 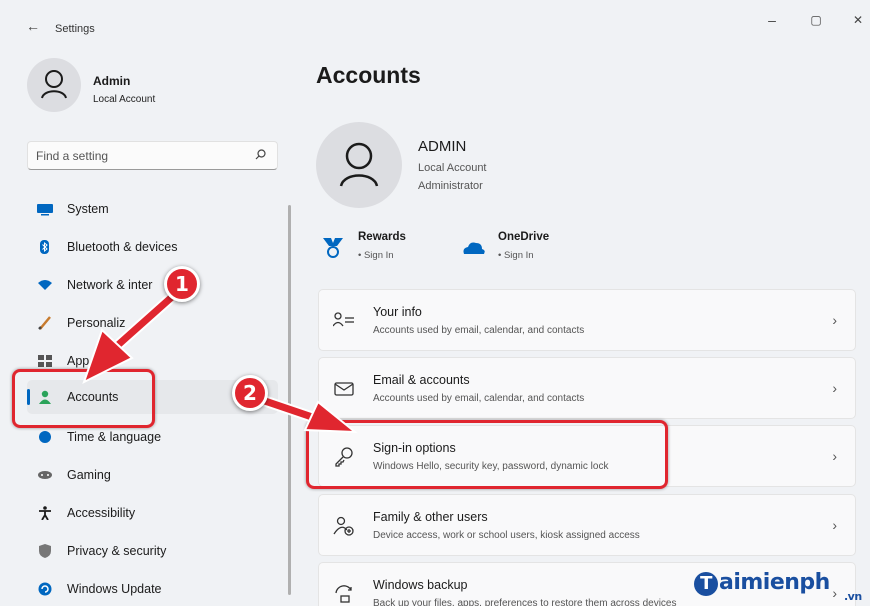 I want to click on user-account-type: Local Account, so click(x=124, y=99).